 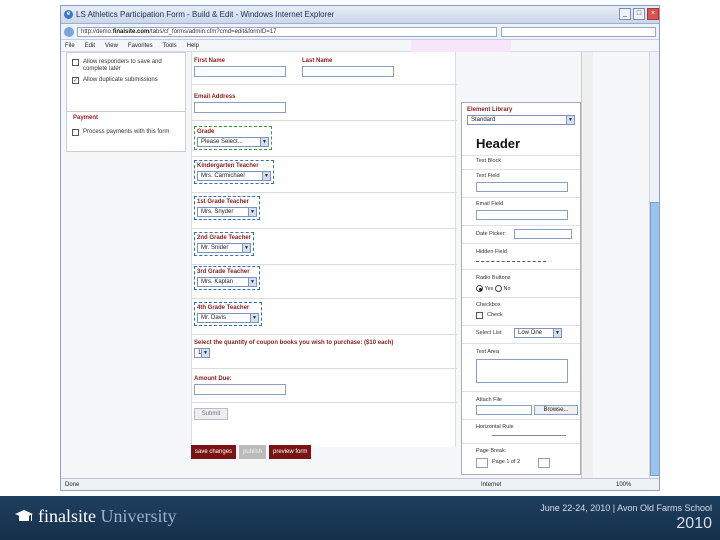 What do you see at coordinates (202, 353) in the screenshot?
I see `coupon-select: 1 ▼` at bounding box center [202, 353].